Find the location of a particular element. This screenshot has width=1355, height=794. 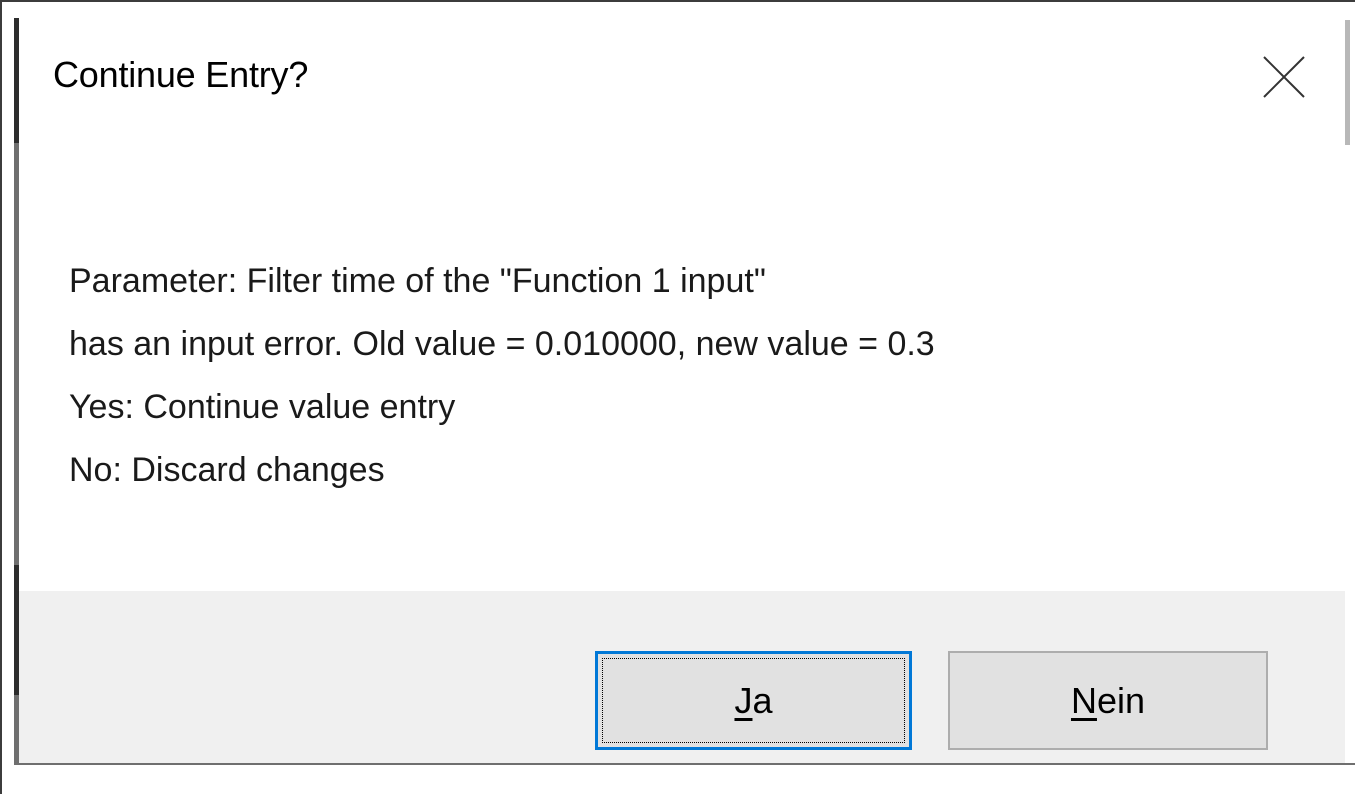

yes-button: Ja is located at coordinates (753, 700).